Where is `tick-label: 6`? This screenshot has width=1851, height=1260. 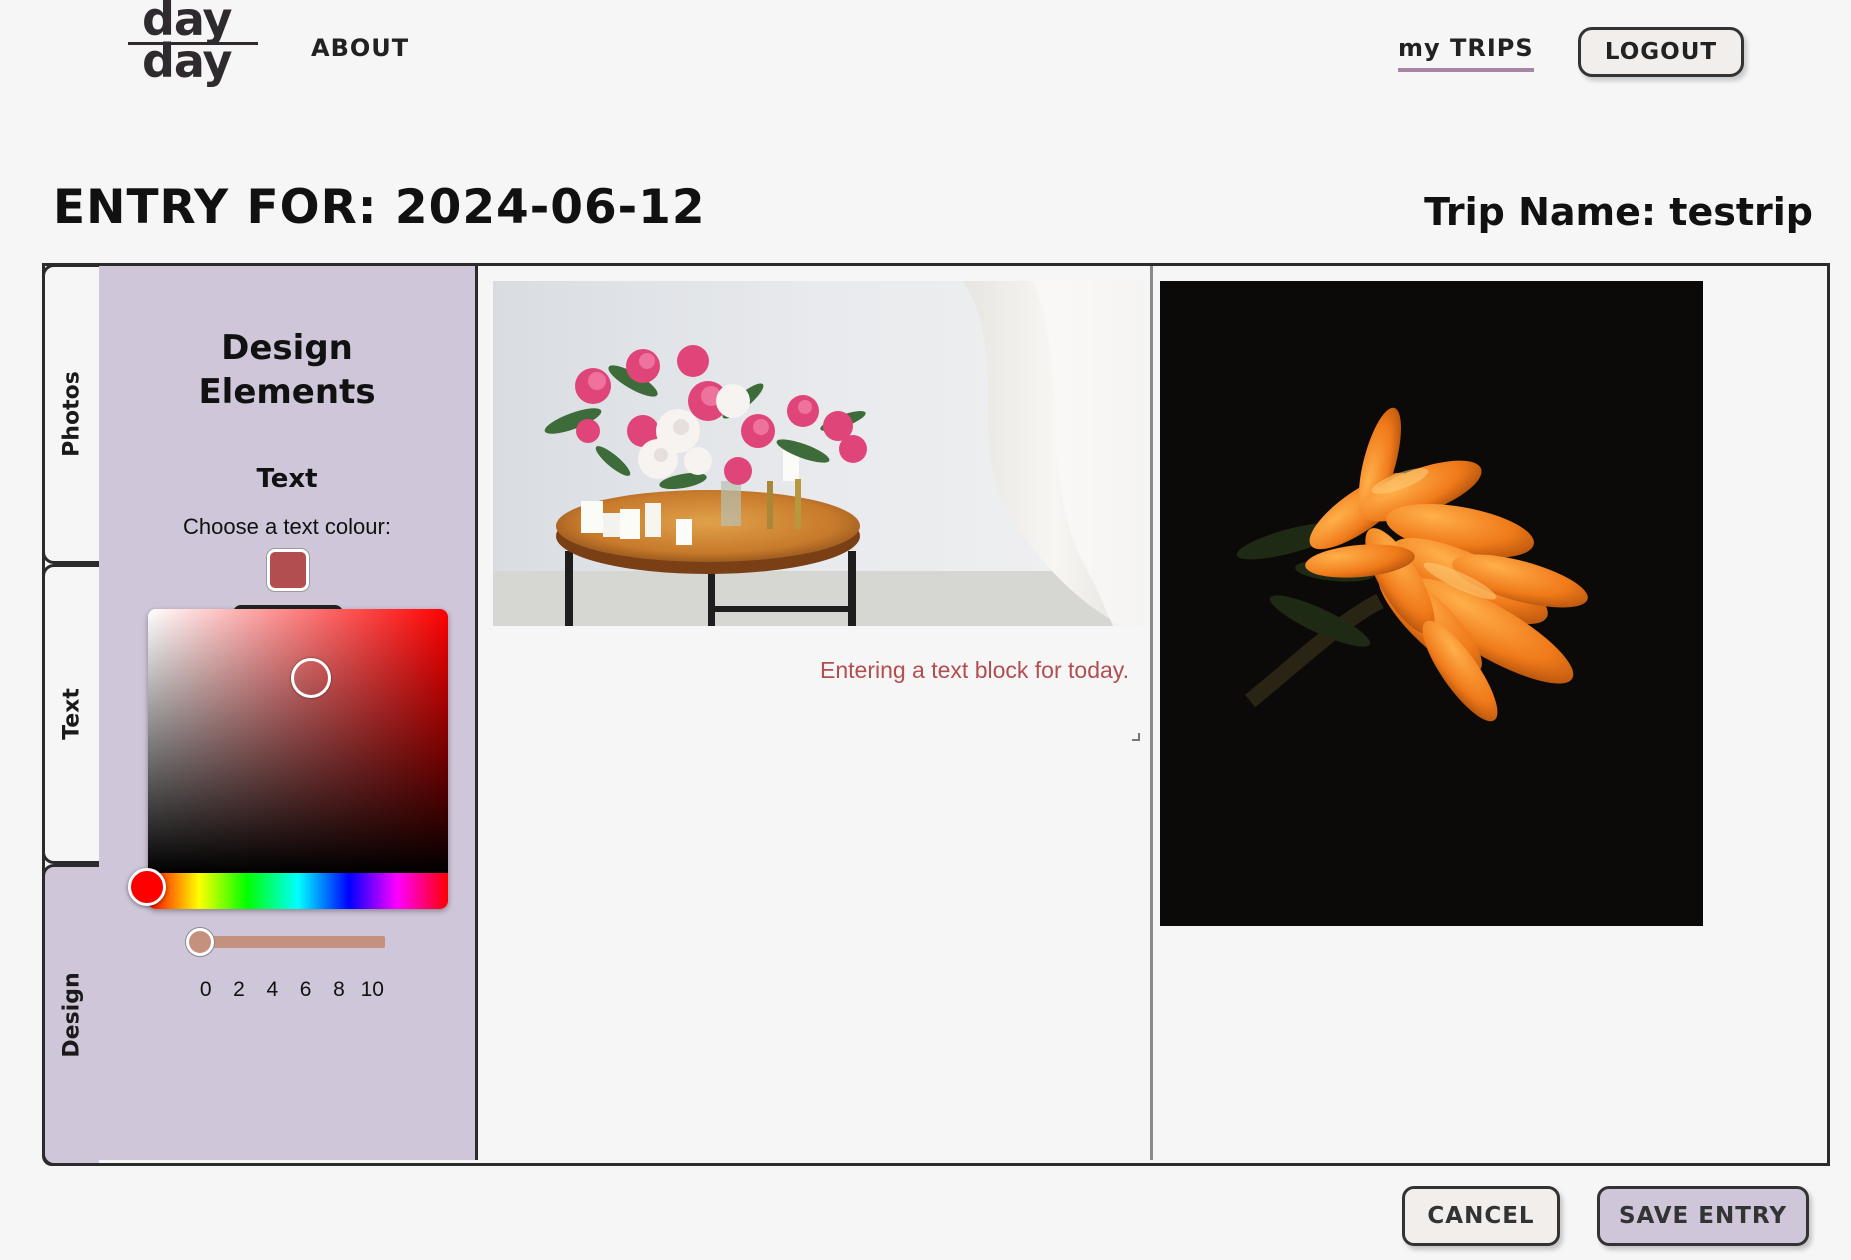 tick-label: 6 is located at coordinates (305, 989).